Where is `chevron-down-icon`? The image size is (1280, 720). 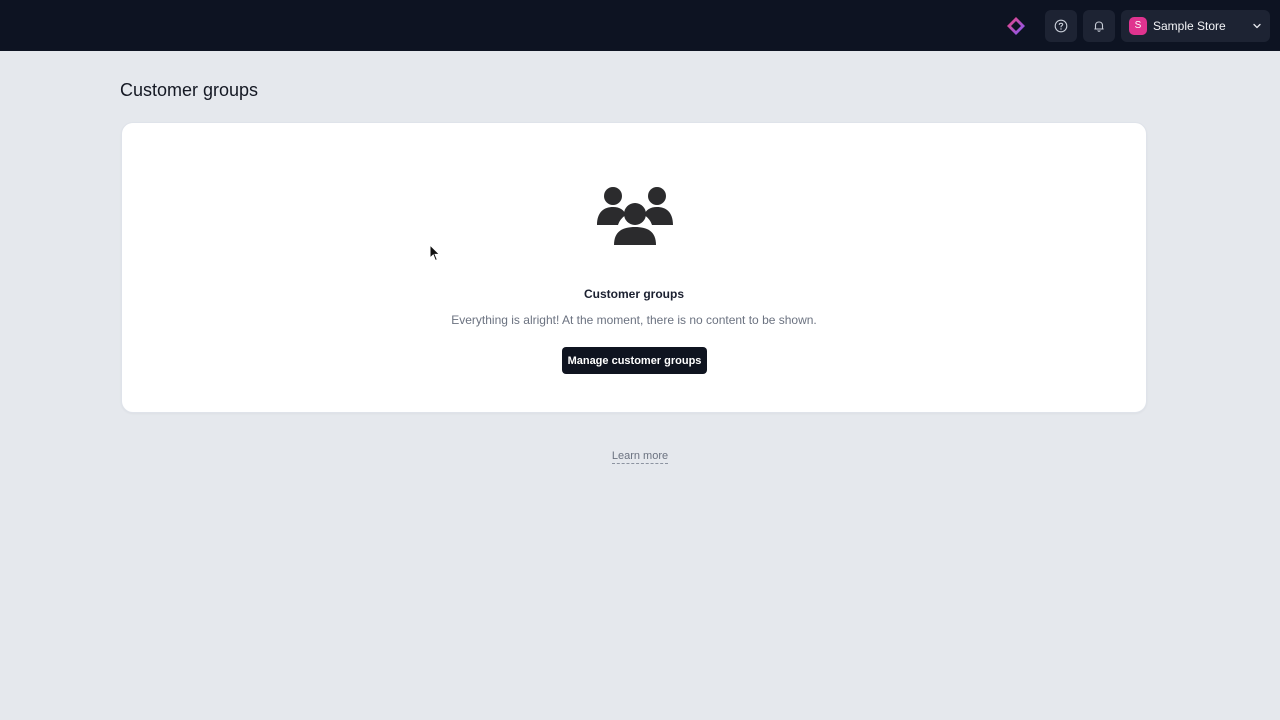
chevron-down-icon is located at coordinates (1257, 26).